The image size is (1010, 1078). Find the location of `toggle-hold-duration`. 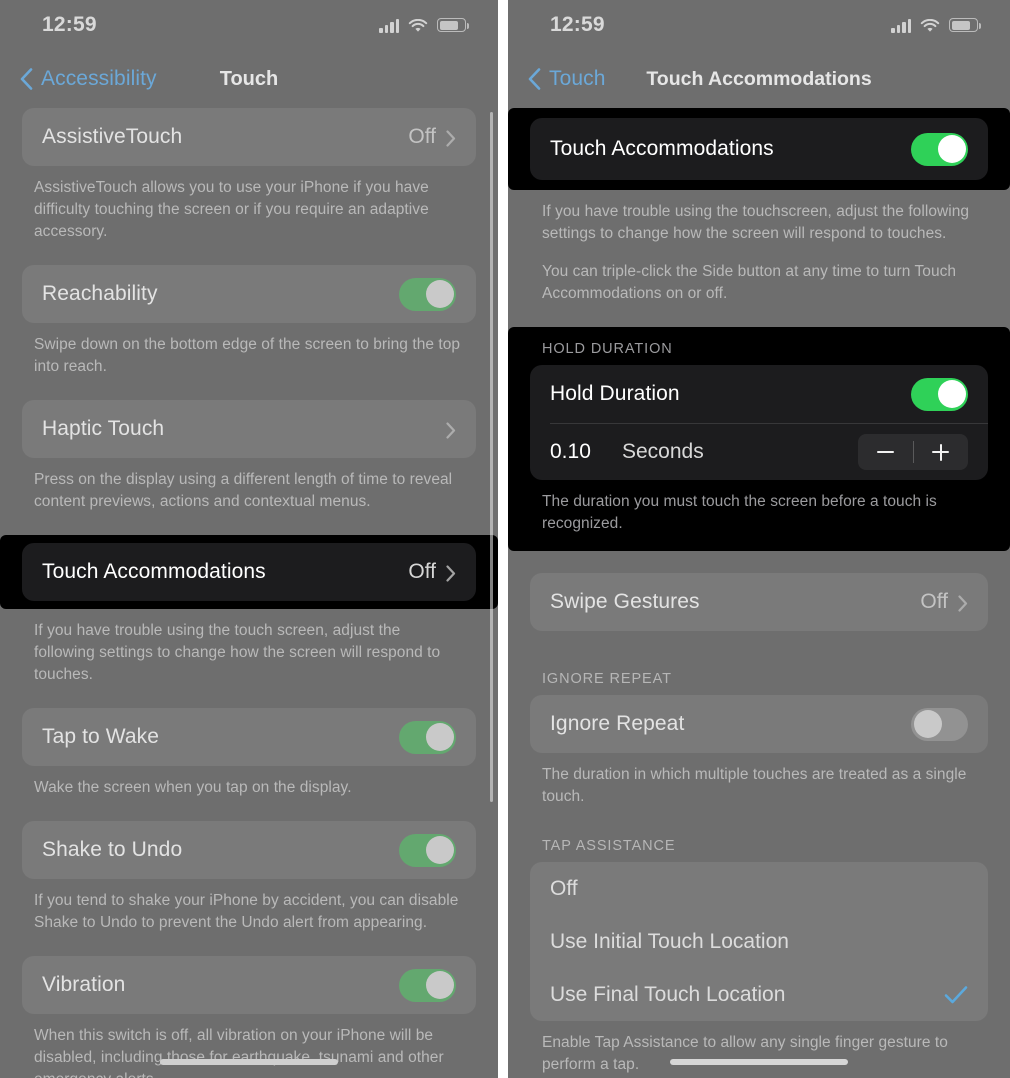

toggle-hold-duration is located at coordinates (939, 394).